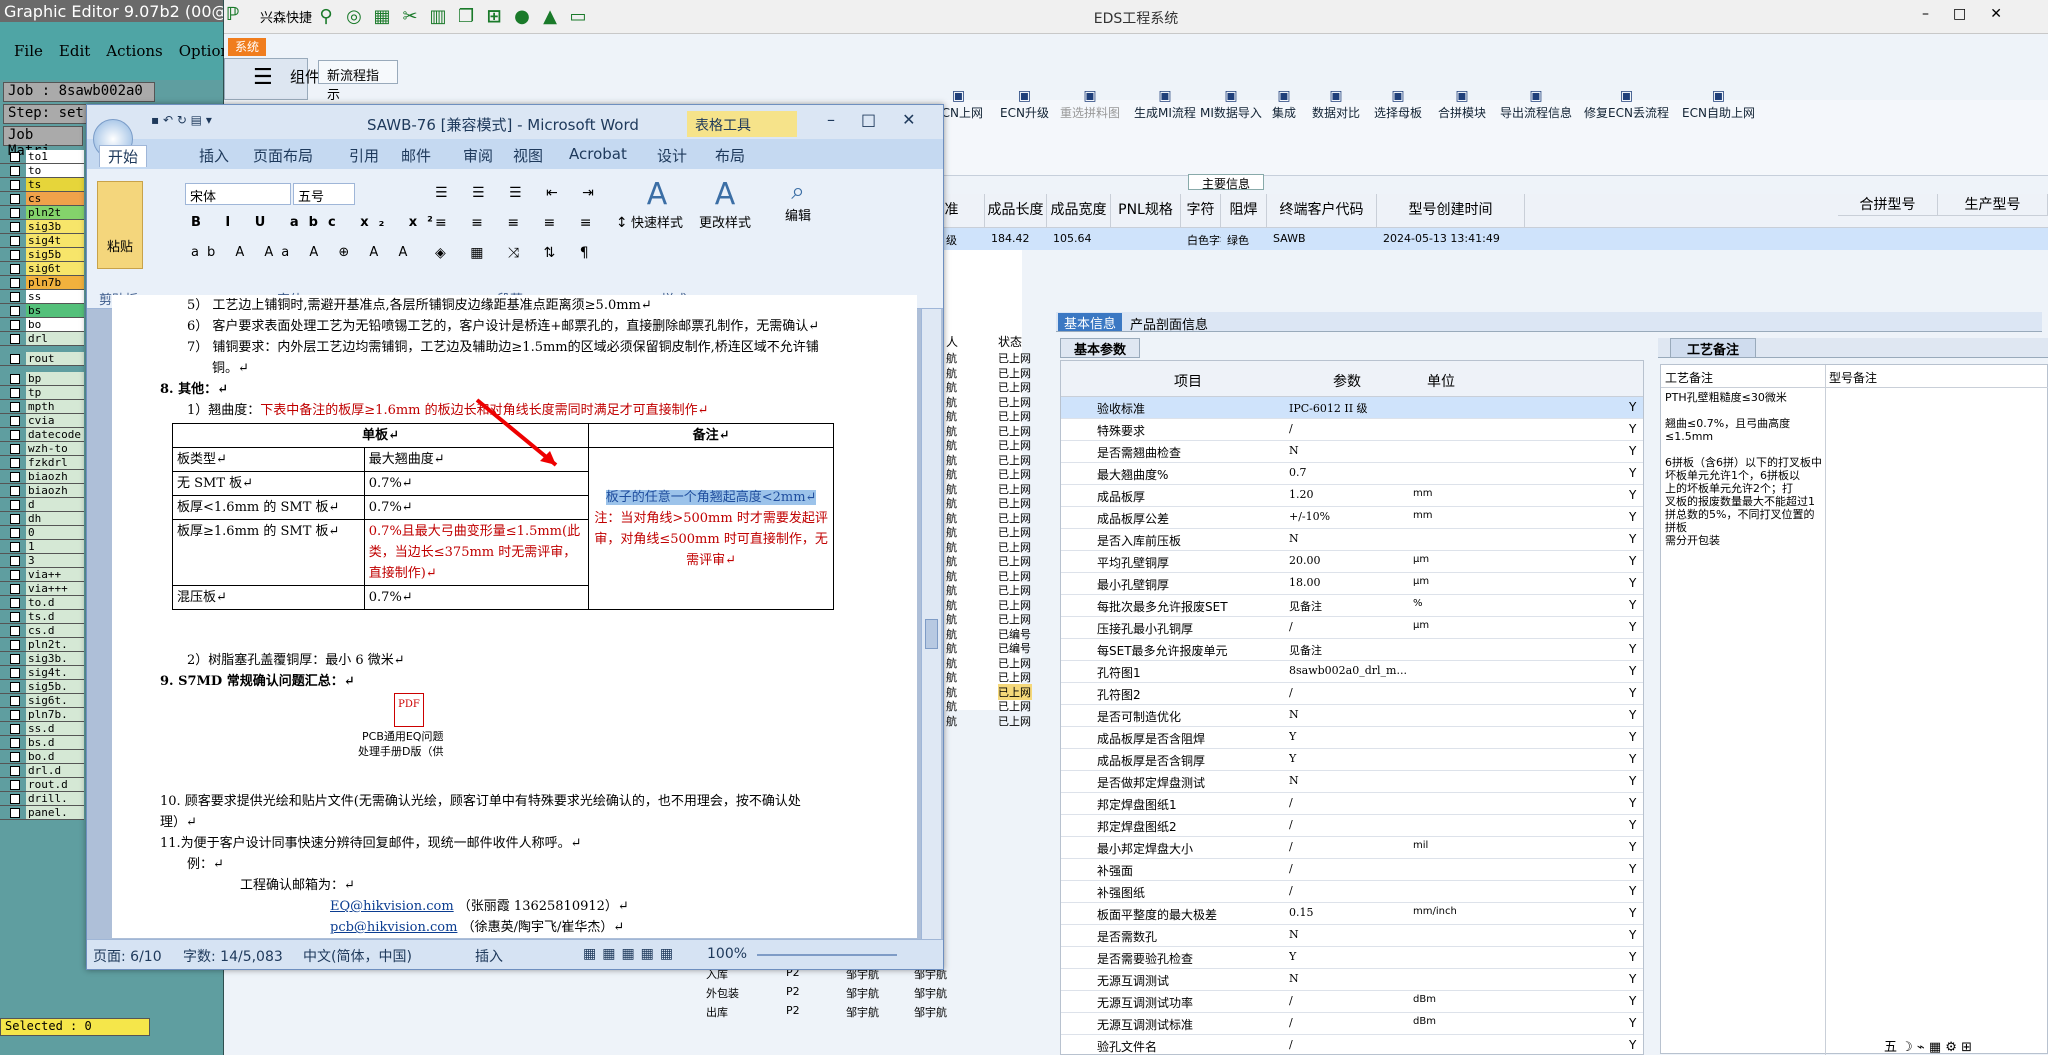  Describe the element at coordinates (28, 51) in the screenshot. I see `ge-menu-file: File` at that location.